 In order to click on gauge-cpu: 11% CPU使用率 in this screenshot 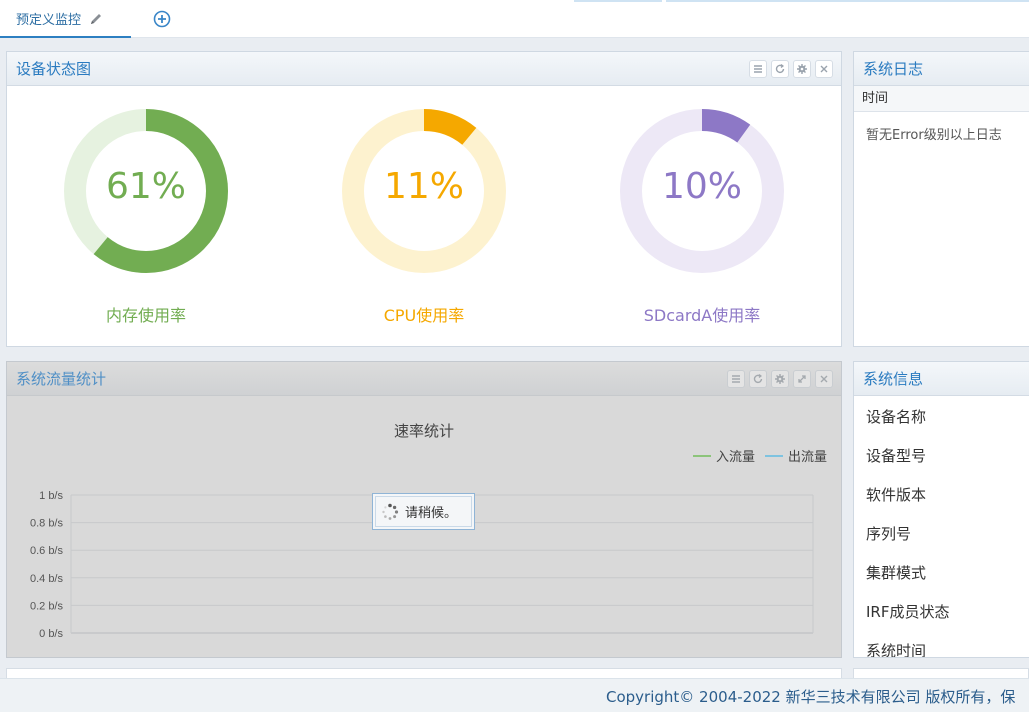, I will do `click(424, 216)`.